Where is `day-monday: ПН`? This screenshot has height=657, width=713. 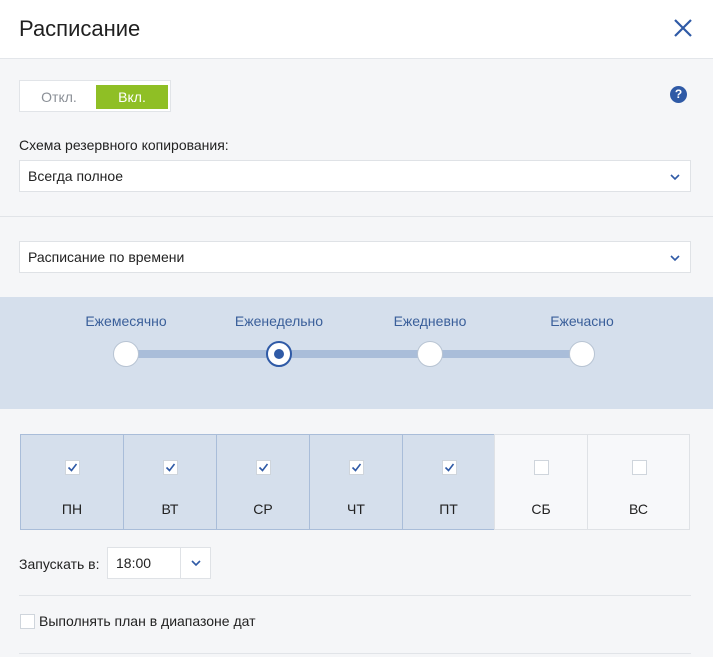
day-monday: ПН is located at coordinates (72, 482).